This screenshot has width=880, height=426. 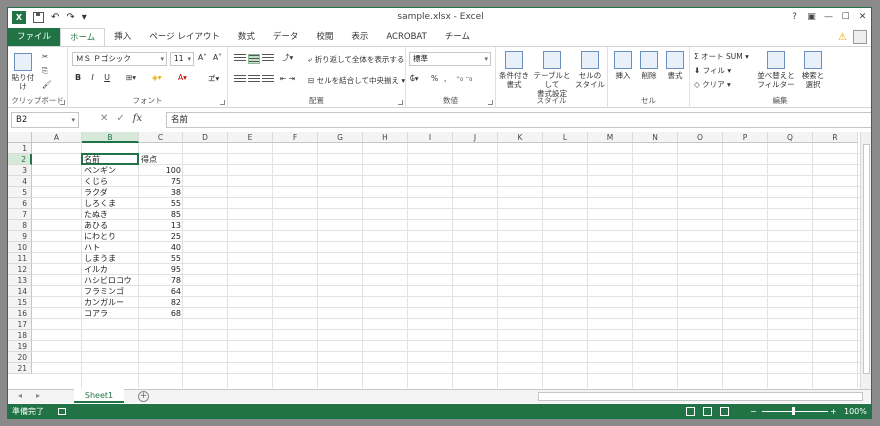 I want to click on row-header: 15, so click(x=20, y=302).